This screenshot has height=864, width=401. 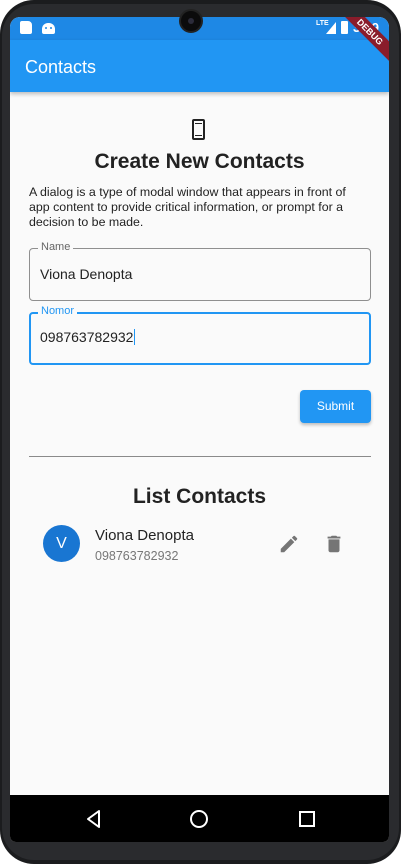 I want to click on system-nav-bar, so click(x=199, y=818).